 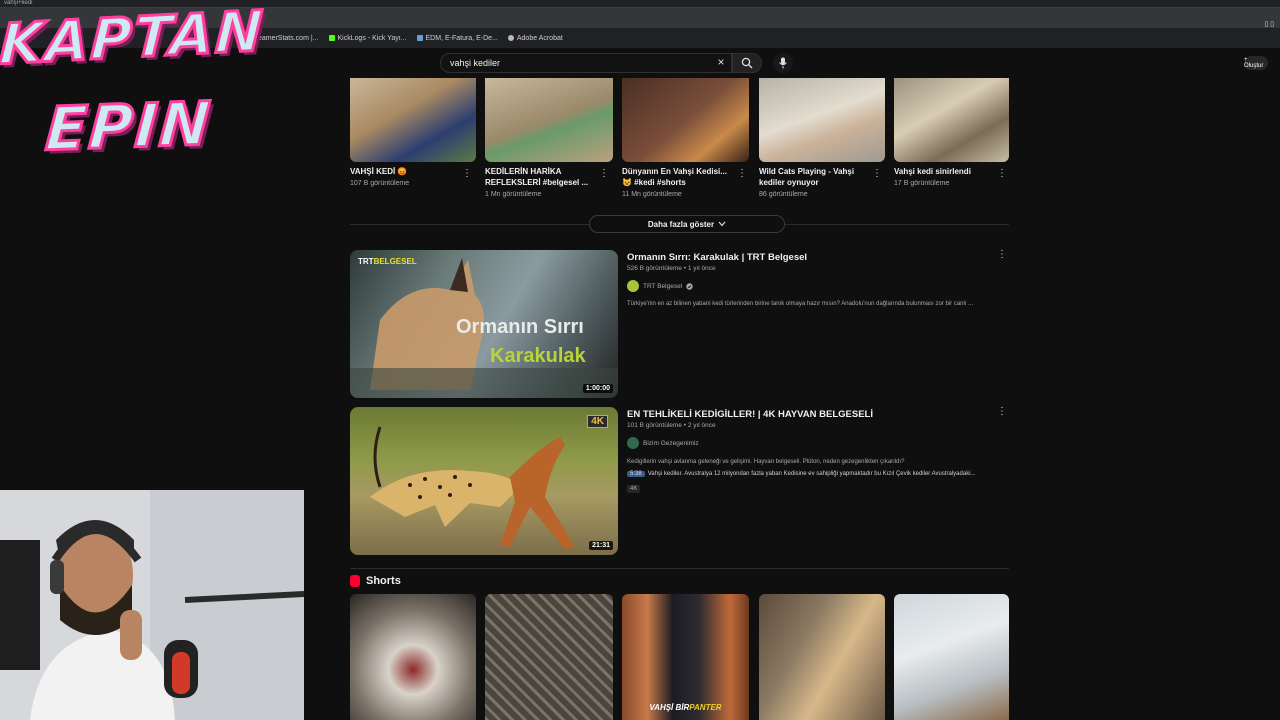 I want to click on thumb-brand-b: BELGESEL, so click(x=395, y=261).